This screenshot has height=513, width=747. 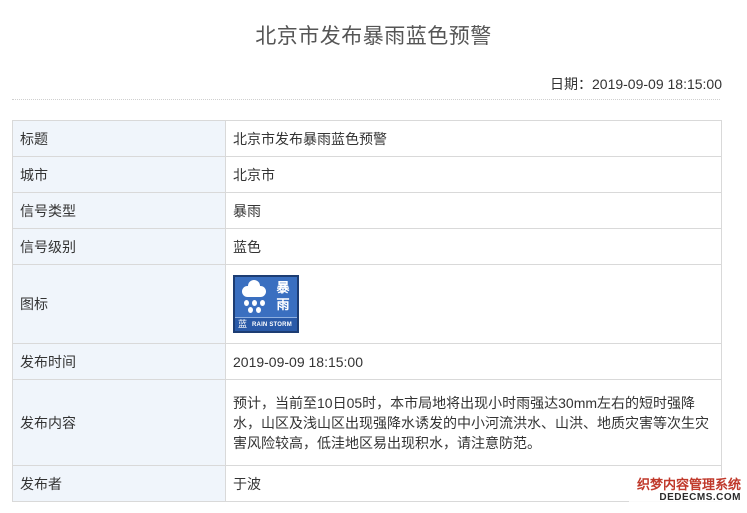 What do you see at coordinates (119, 422) in the screenshot?
I see `row-label: 发布内容` at bounding box center [119, 422].